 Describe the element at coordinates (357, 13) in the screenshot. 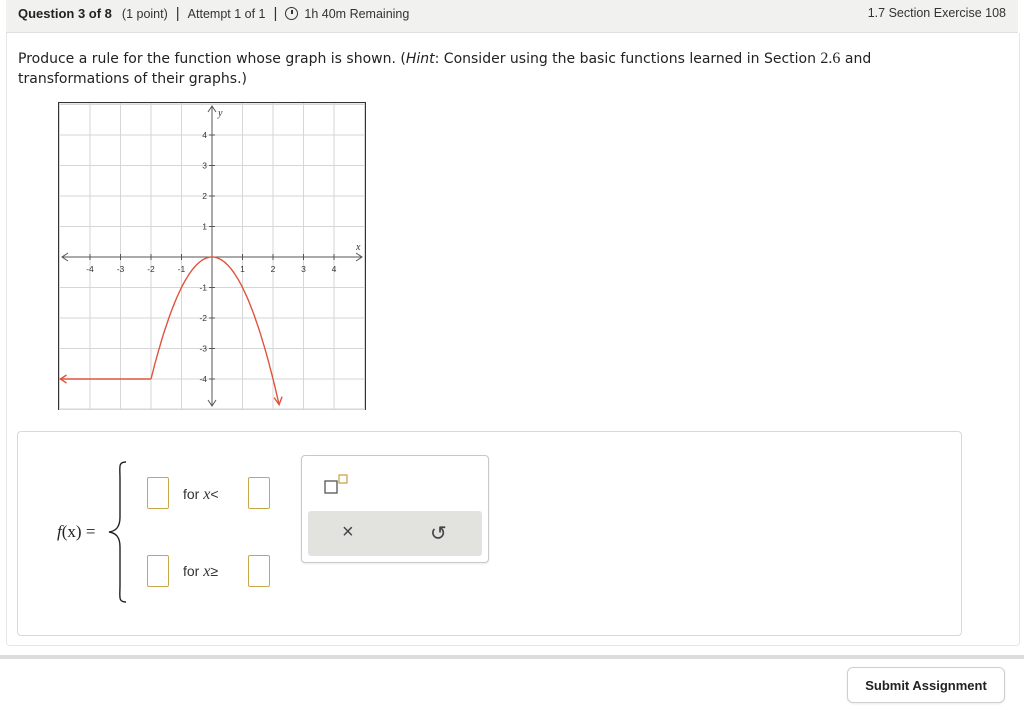

I see `time-remaining: 1h 40m Remaining` at that location.